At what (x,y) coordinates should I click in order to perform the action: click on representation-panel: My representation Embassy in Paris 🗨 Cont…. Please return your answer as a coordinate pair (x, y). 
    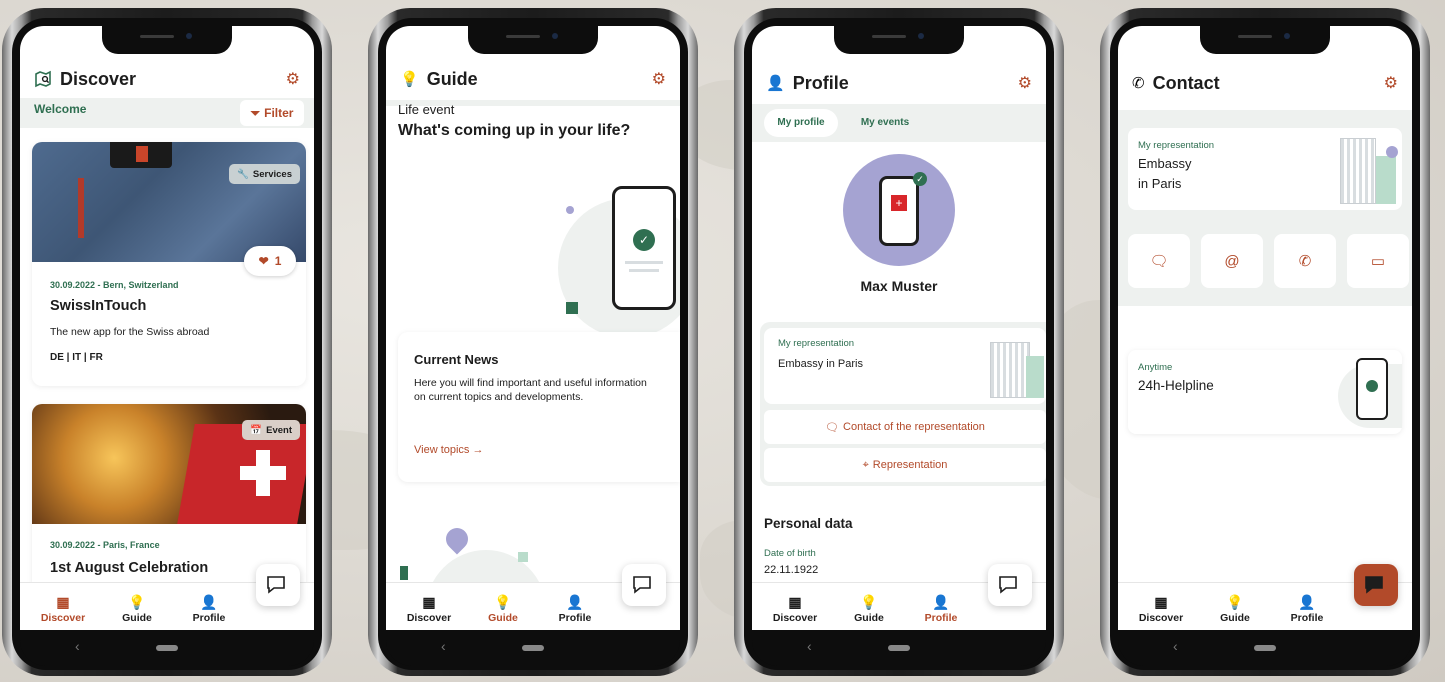
    Looking at the image, I should click on (903, 404).